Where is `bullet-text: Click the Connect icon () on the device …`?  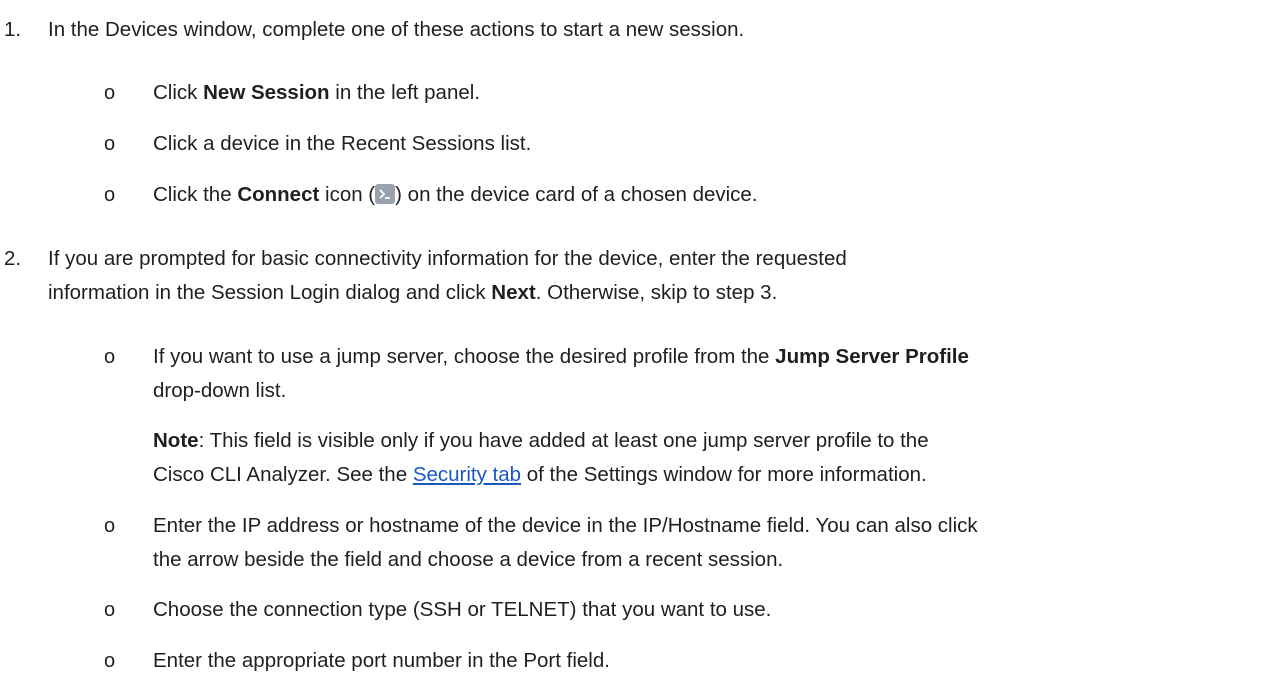
bullet-text: Click the Connect icon () on the device … is located at coordinates (455, 194).